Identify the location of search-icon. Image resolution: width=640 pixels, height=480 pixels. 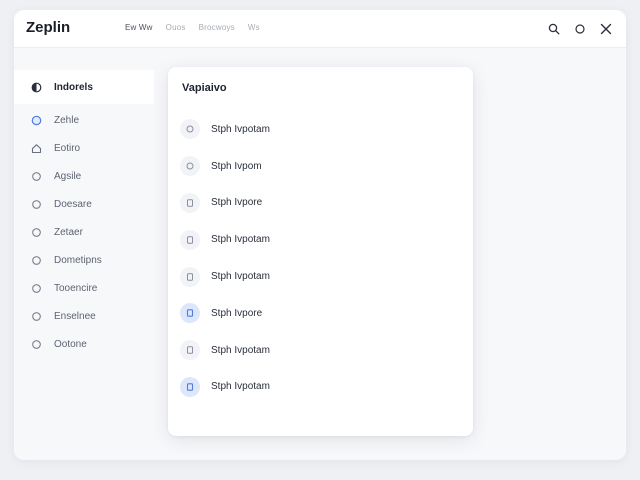
(554, 29).